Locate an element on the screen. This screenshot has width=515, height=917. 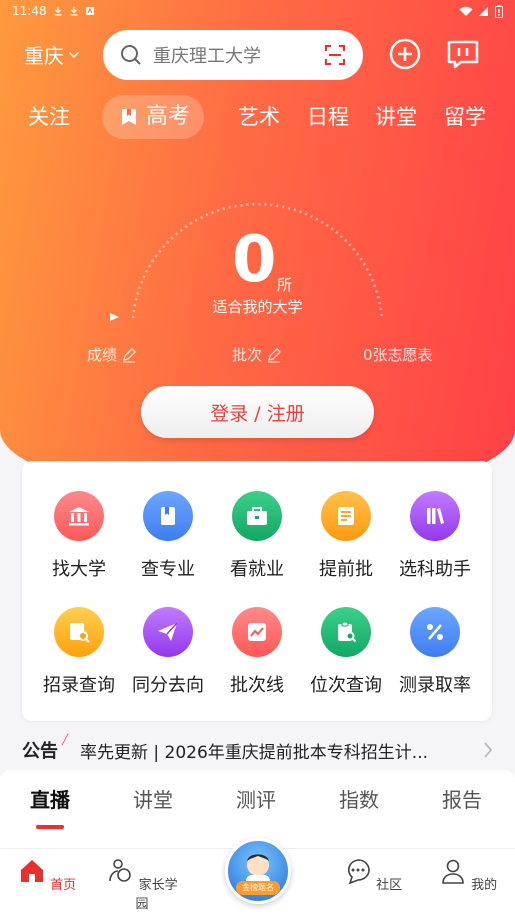
tab-lecture: 讲堂 is located at coordinates (396, 117).